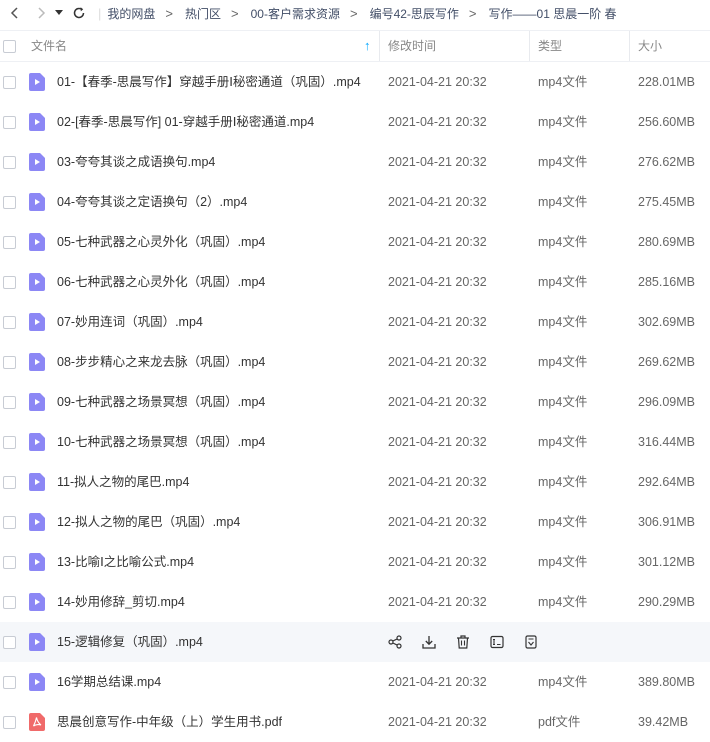 The height and width of the screenshot is (742, 710). I want to click on breadcrumb-item-my-drive: 我的网盘, so click(131, 13).